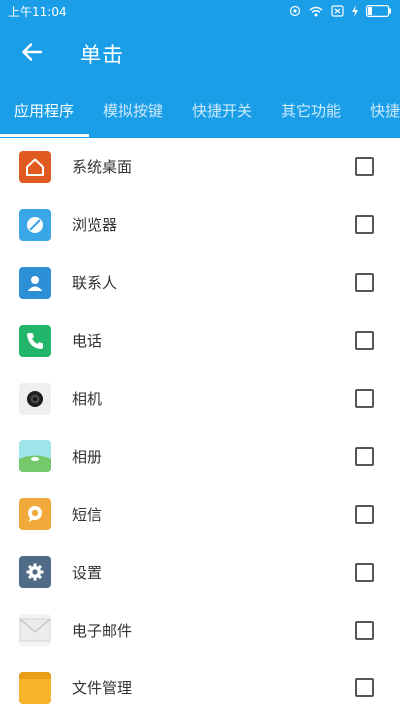 The image size is (400, 717). What do you see at coordinates (200, 283) in the screenshot?
I see `list-item-contacts: 联系人` at bounding box center [200, 283].